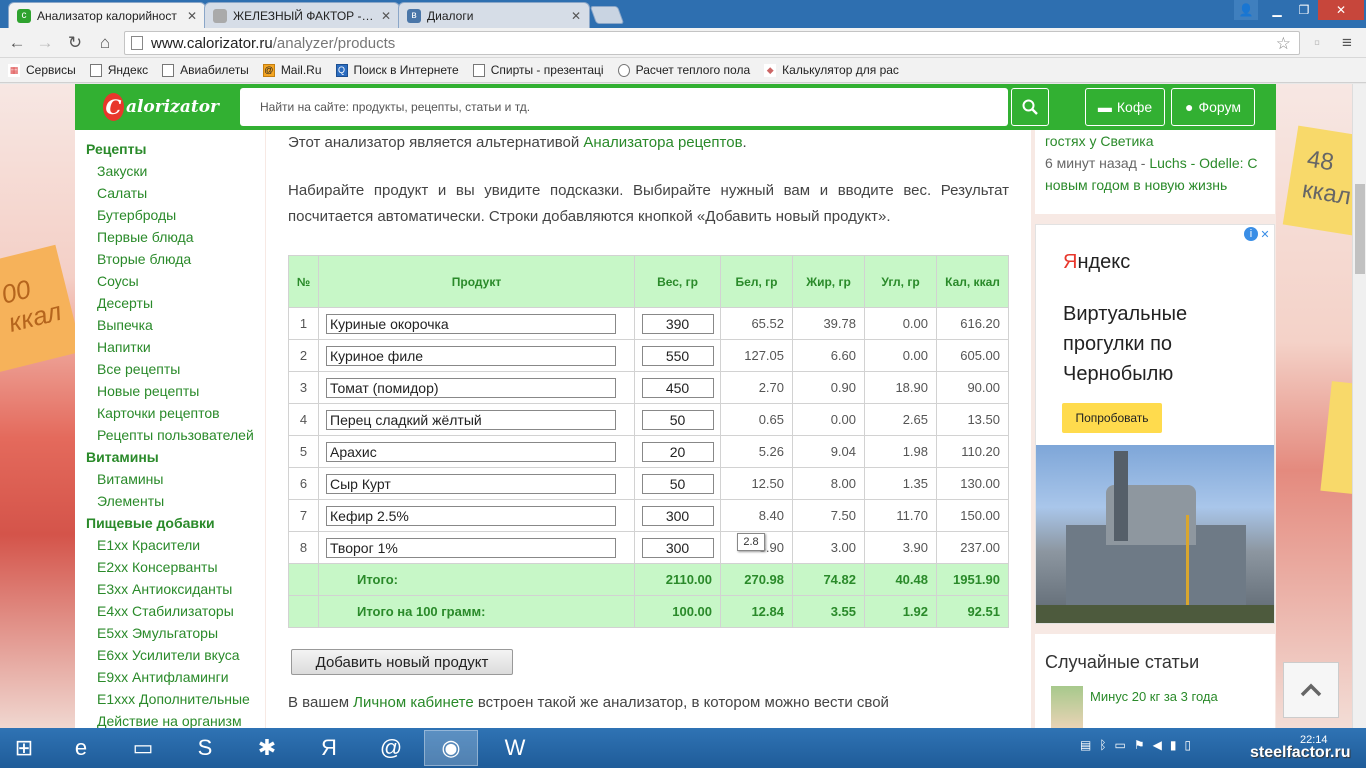  I want to click on sidebar-item-kartochki: Карточки рецептов, so click(175, 413).